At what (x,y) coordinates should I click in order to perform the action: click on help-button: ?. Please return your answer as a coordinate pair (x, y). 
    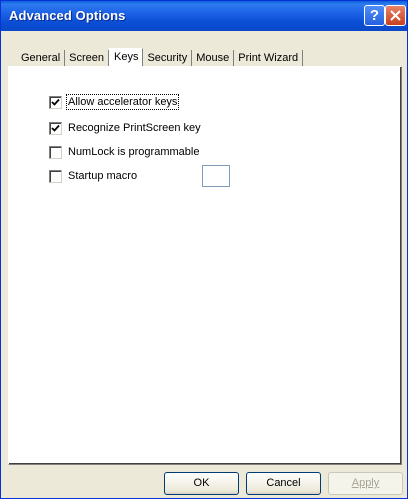
    Looking at the image, I should click on (374, 15).